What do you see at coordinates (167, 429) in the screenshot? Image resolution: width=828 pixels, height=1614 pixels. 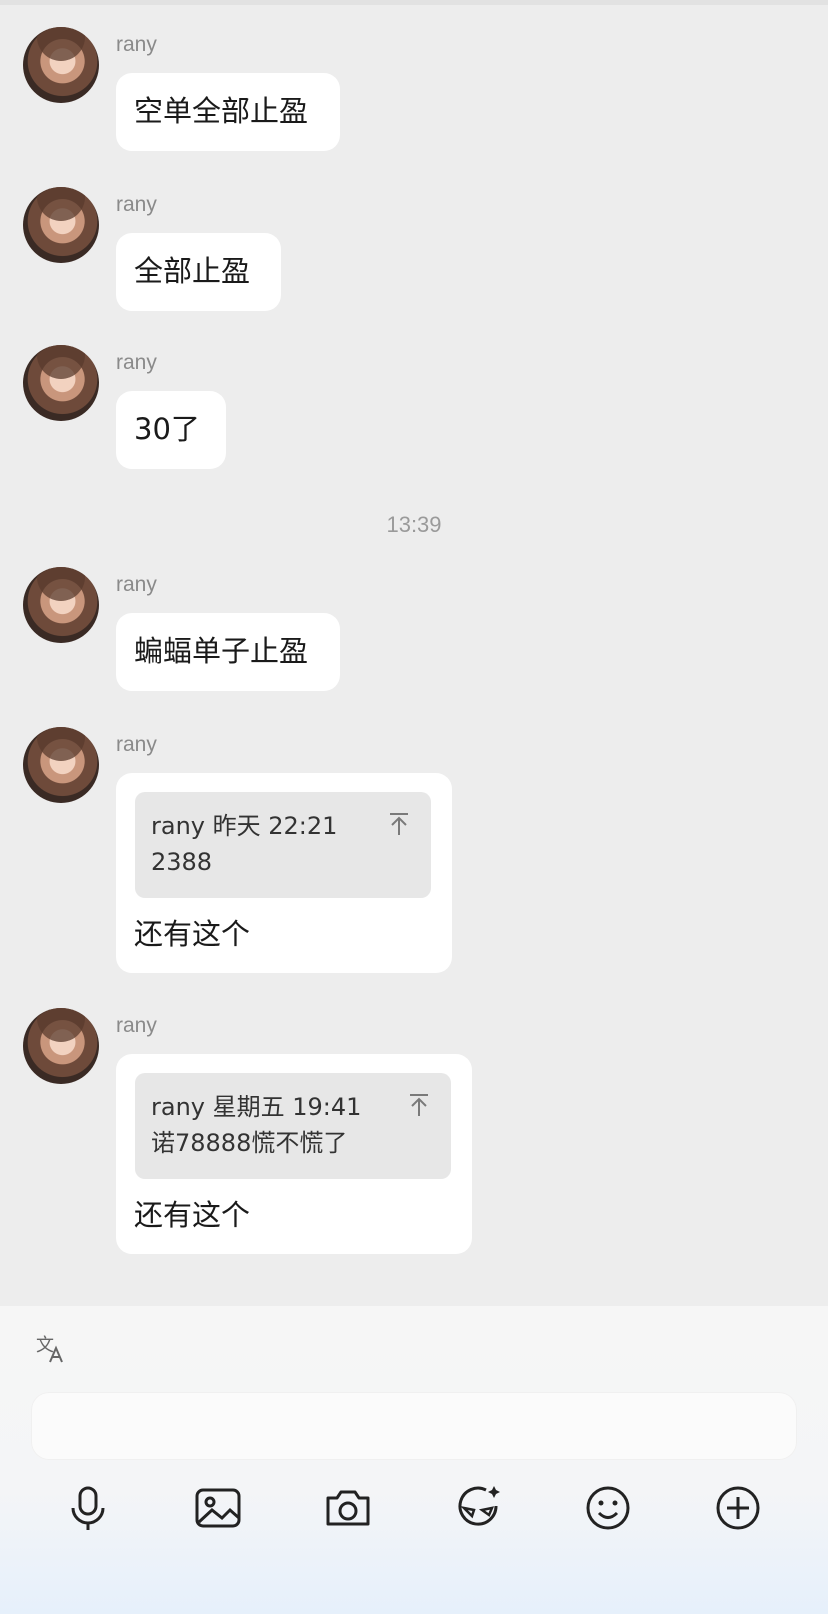 I see `message-text: 30了` at bounding box center [167, 429].